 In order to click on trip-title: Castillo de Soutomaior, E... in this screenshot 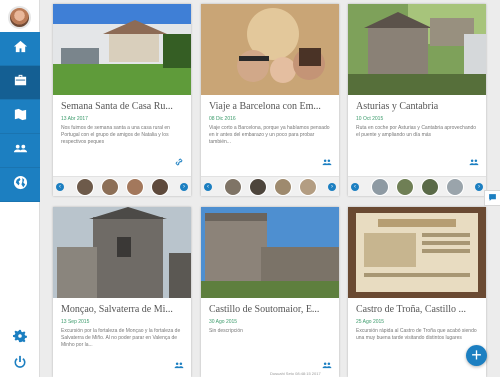, I will do `click(270, 309)`.